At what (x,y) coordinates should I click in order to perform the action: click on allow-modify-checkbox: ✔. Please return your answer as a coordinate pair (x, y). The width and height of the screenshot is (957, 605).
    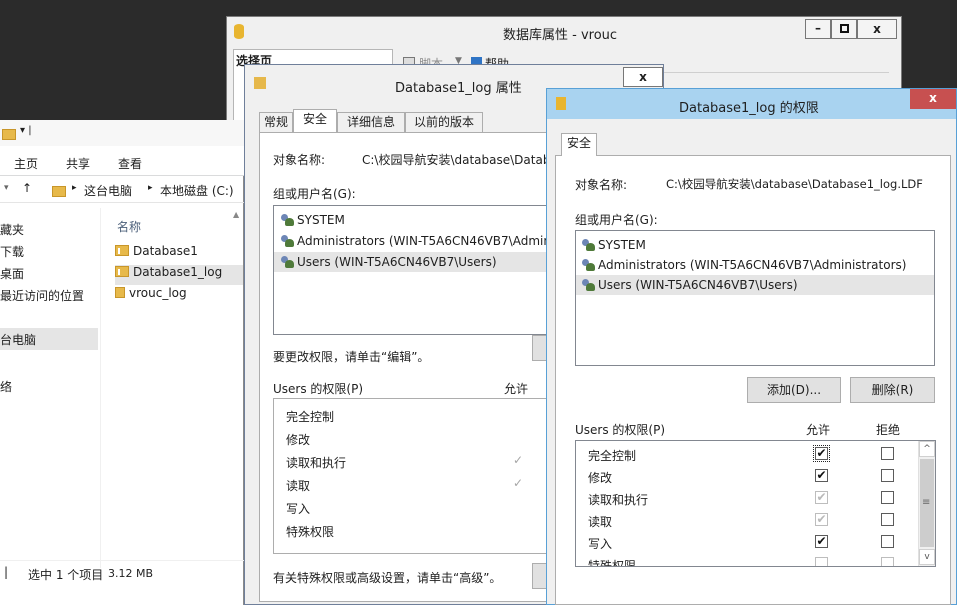
    Looking at the image, I should click on (821, 475).